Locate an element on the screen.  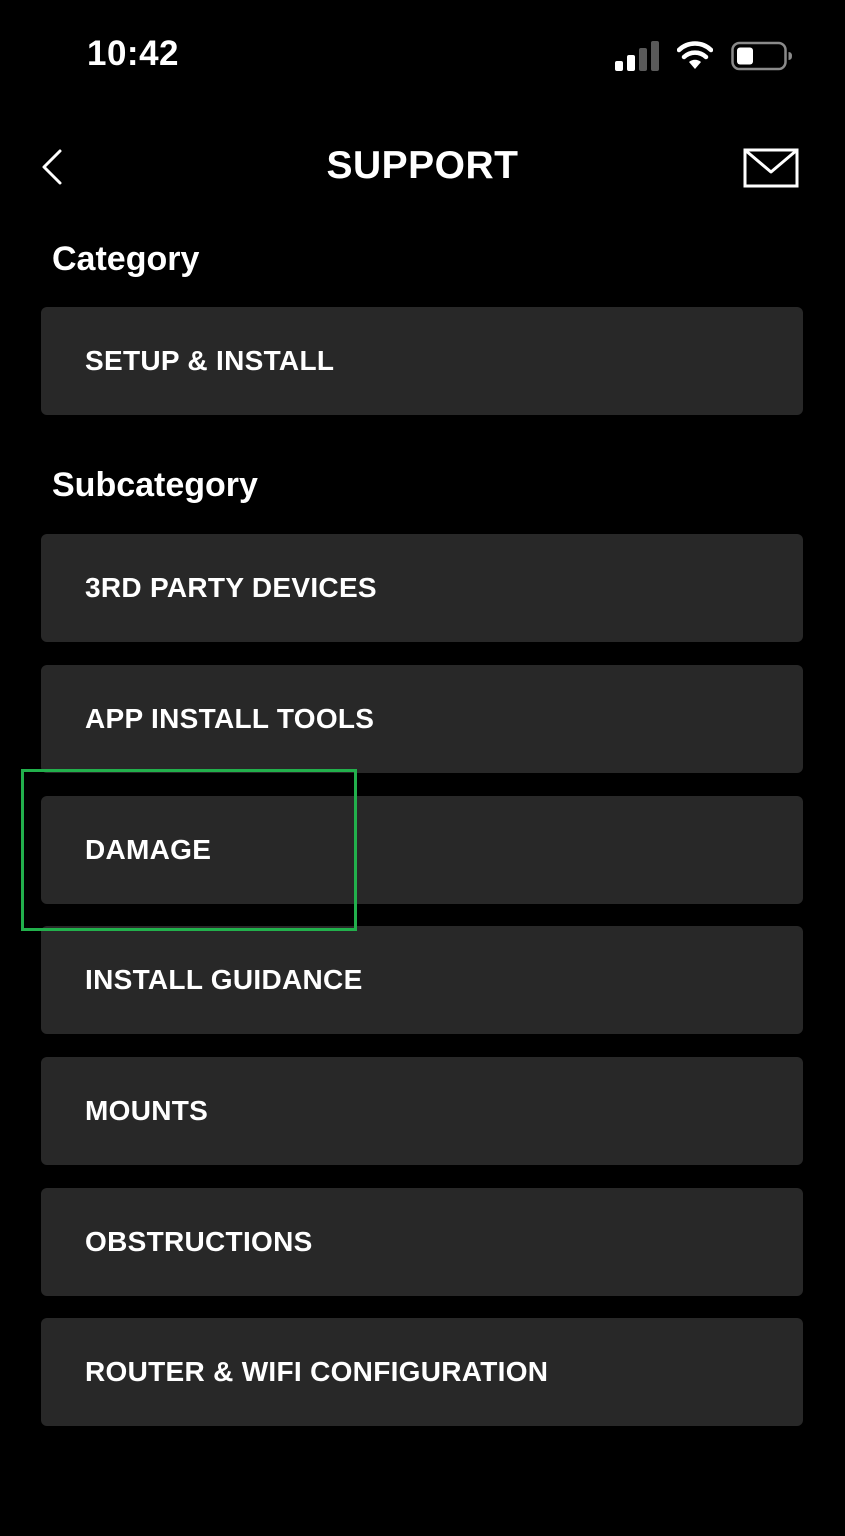
subcategory-item-3rd-party-devices: 3RD PARTY DEVICES is located at coordinates (422, 588).